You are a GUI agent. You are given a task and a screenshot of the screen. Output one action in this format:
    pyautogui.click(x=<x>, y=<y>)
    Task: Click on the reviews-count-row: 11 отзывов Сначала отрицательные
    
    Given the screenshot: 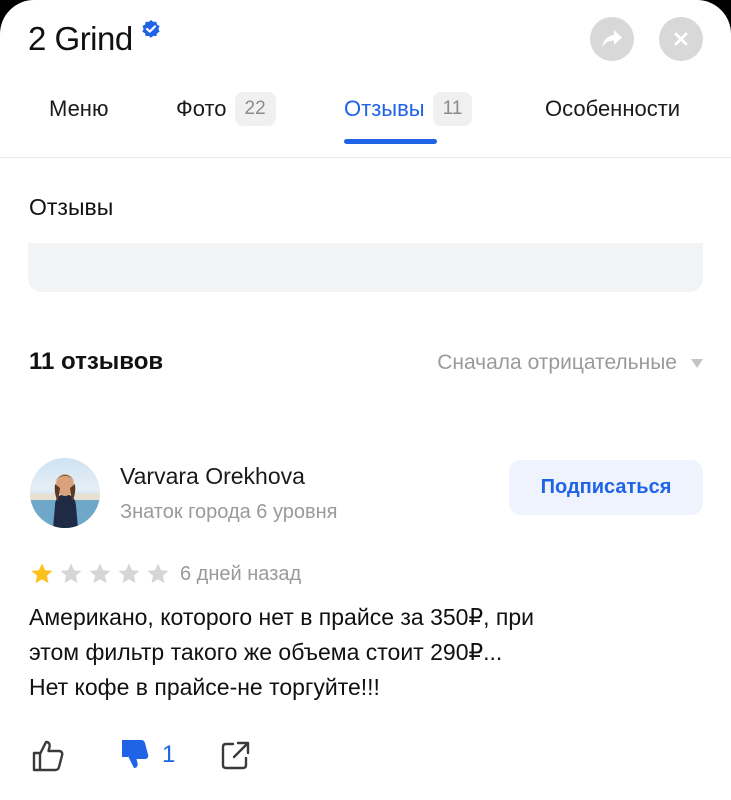 What is the action you would take?
    pyautogui.click(x=366, y=363)
    